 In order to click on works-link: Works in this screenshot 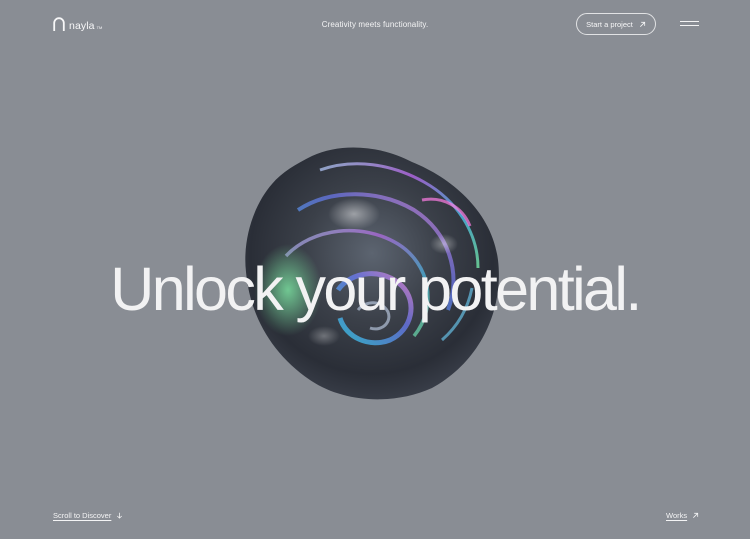, I will do `click(682, 515)`.